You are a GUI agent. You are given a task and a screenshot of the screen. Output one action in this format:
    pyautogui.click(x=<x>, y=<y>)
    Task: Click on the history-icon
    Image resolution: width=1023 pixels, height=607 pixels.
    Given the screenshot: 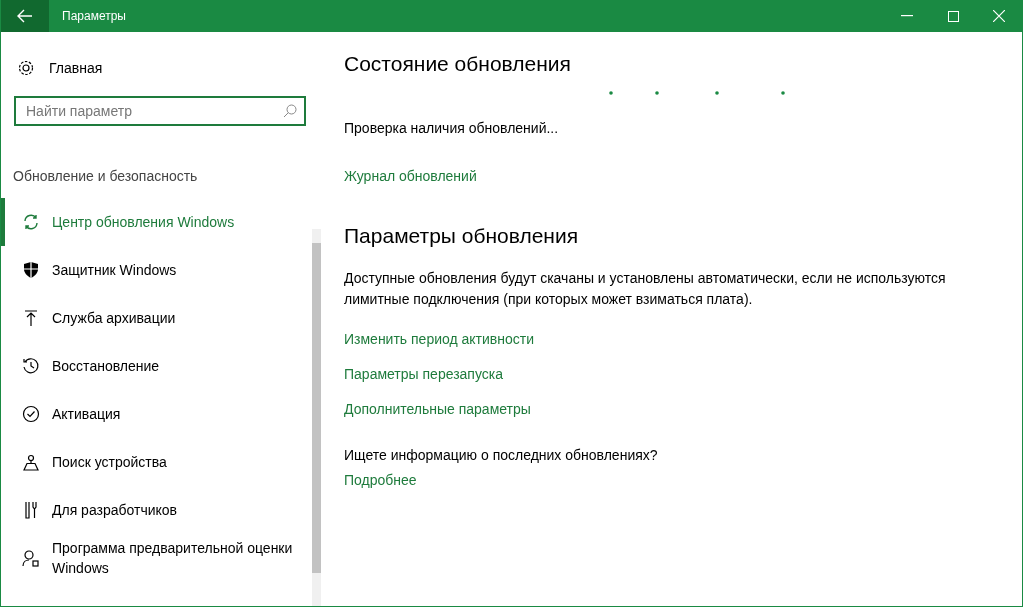 What is the action you would take?
    pyautogui.click(x=31, y=366)
    